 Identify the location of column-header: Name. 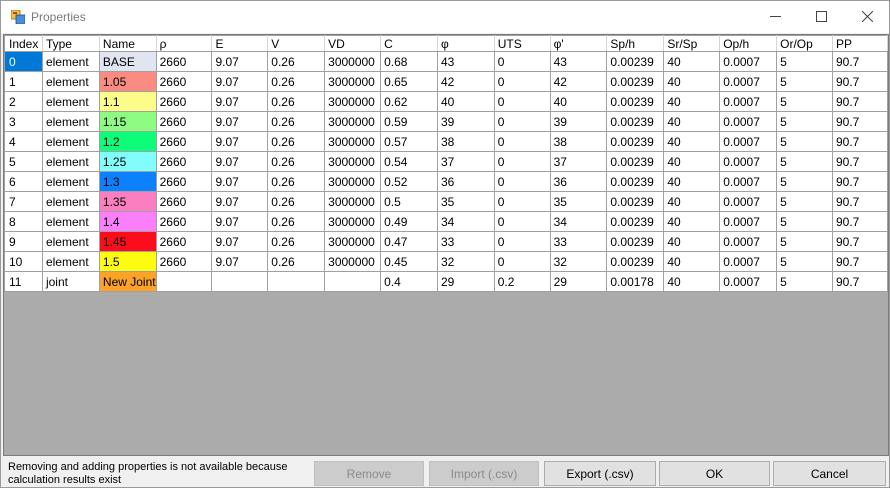
(127, 43).